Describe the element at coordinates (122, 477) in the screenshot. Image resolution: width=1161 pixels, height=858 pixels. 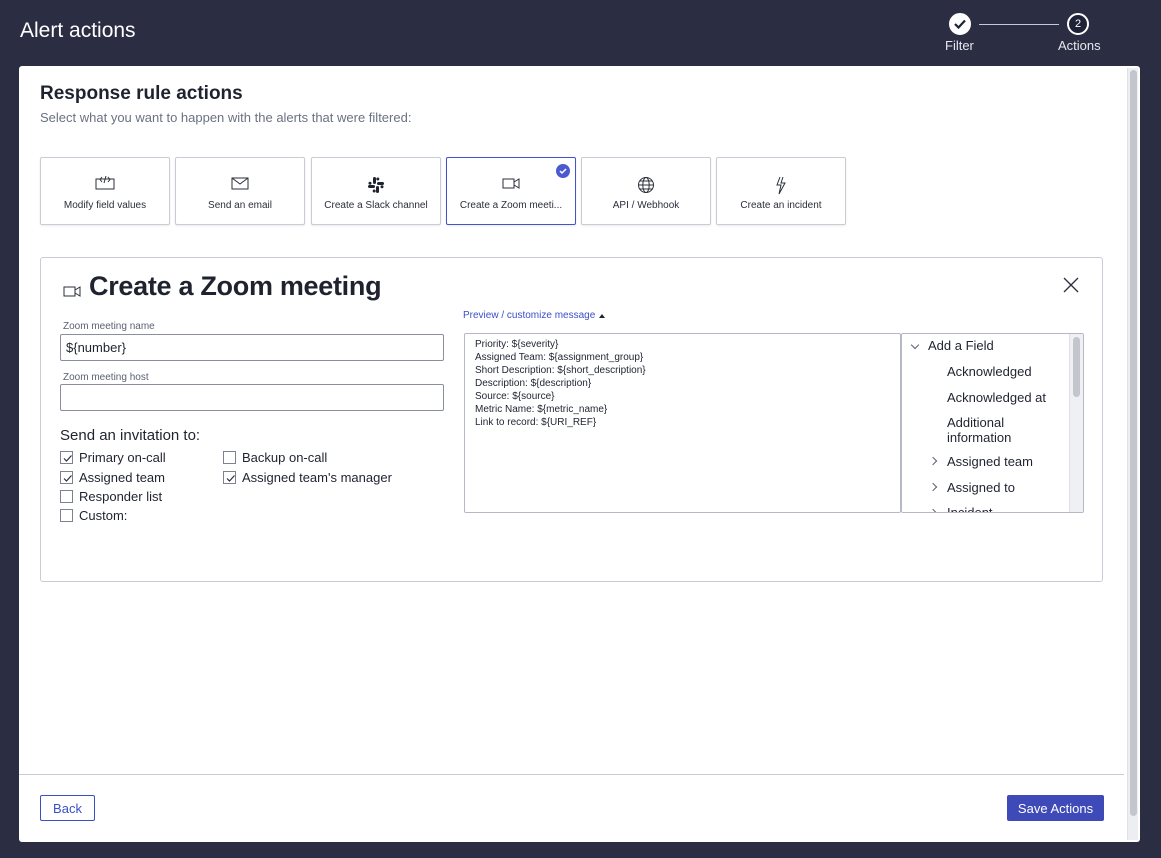
I see `checkbox-label: Assigned team` at that location.